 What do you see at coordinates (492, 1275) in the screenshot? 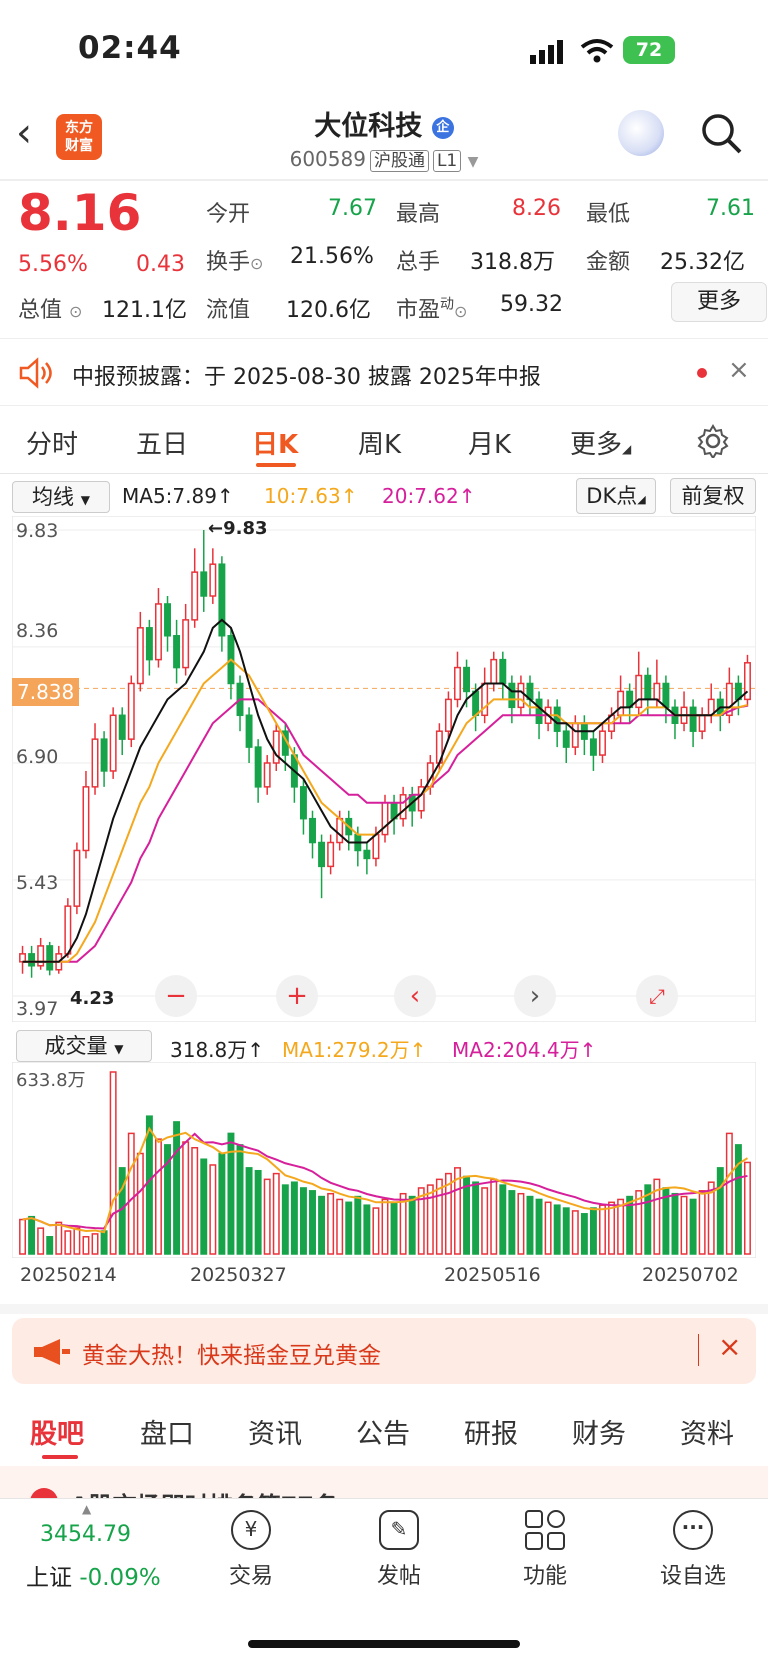
I see `date-label: 20250516` at bounding box center [492, 1275].